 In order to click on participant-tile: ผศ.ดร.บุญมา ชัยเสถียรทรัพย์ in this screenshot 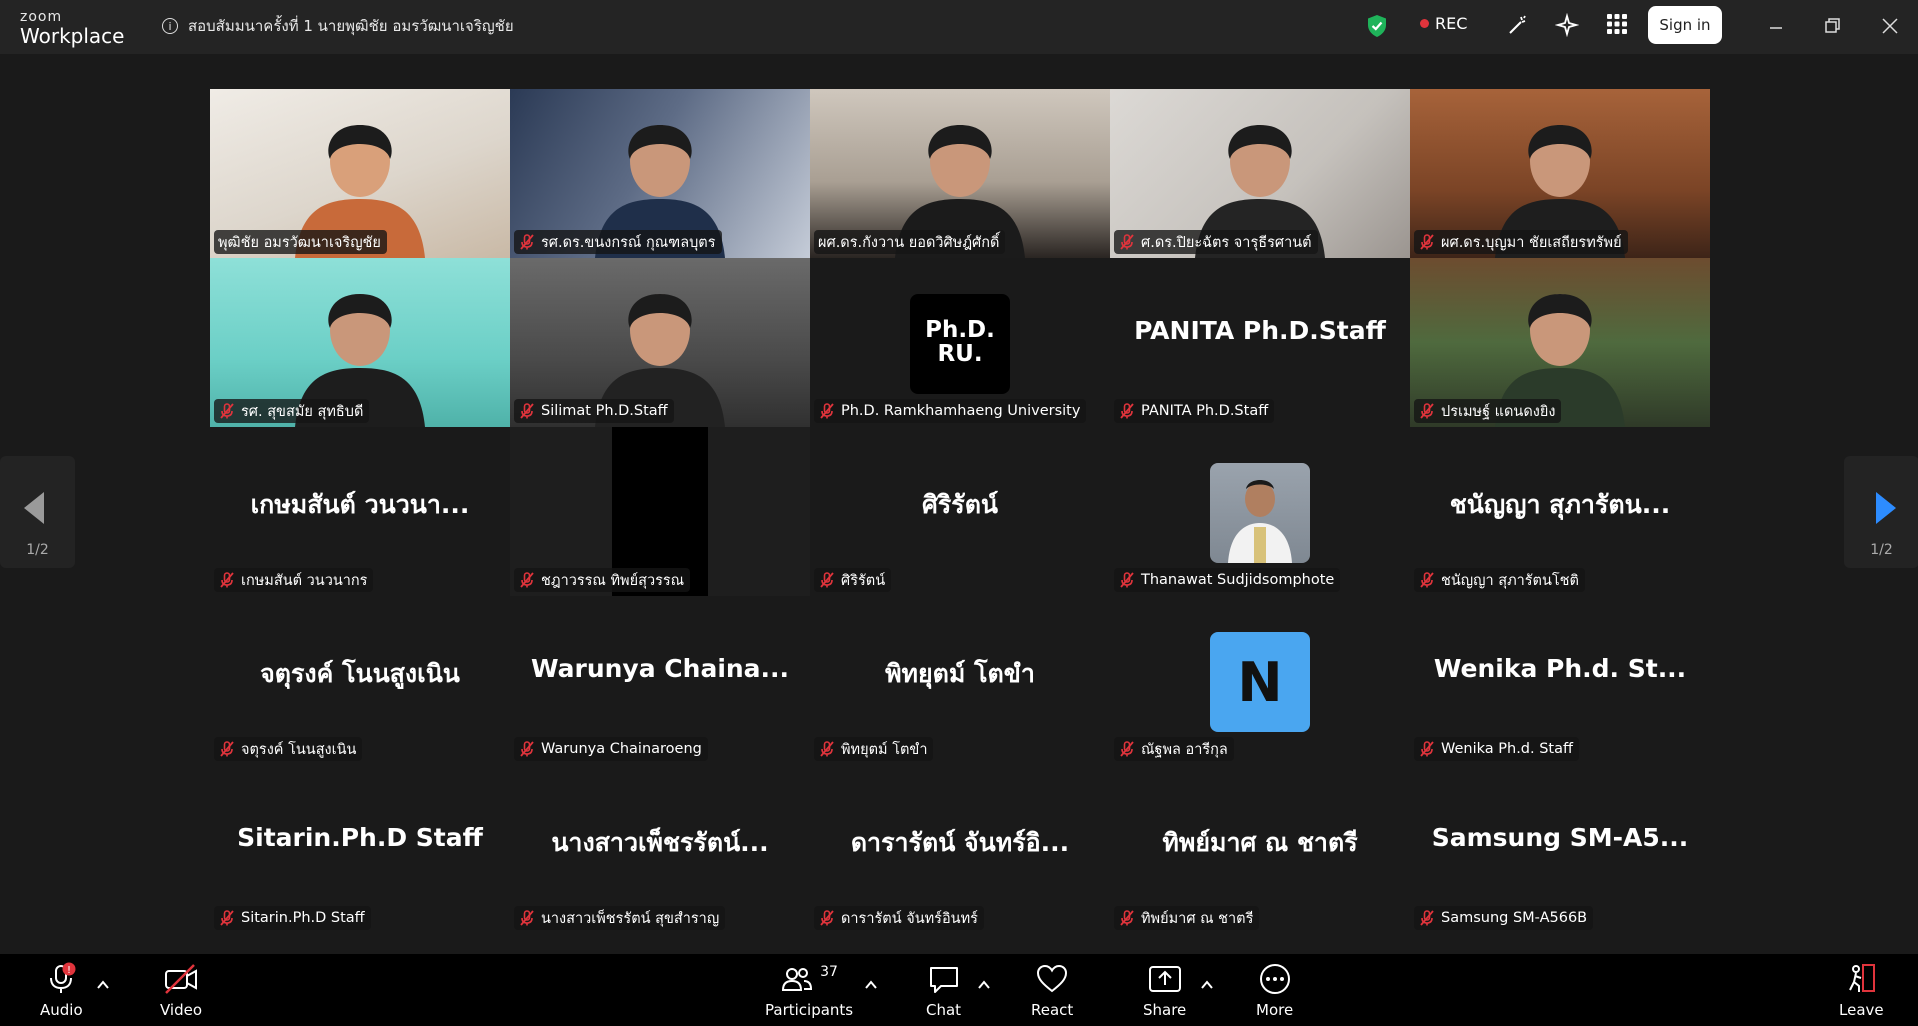, I will do `click(1560, 173)`.